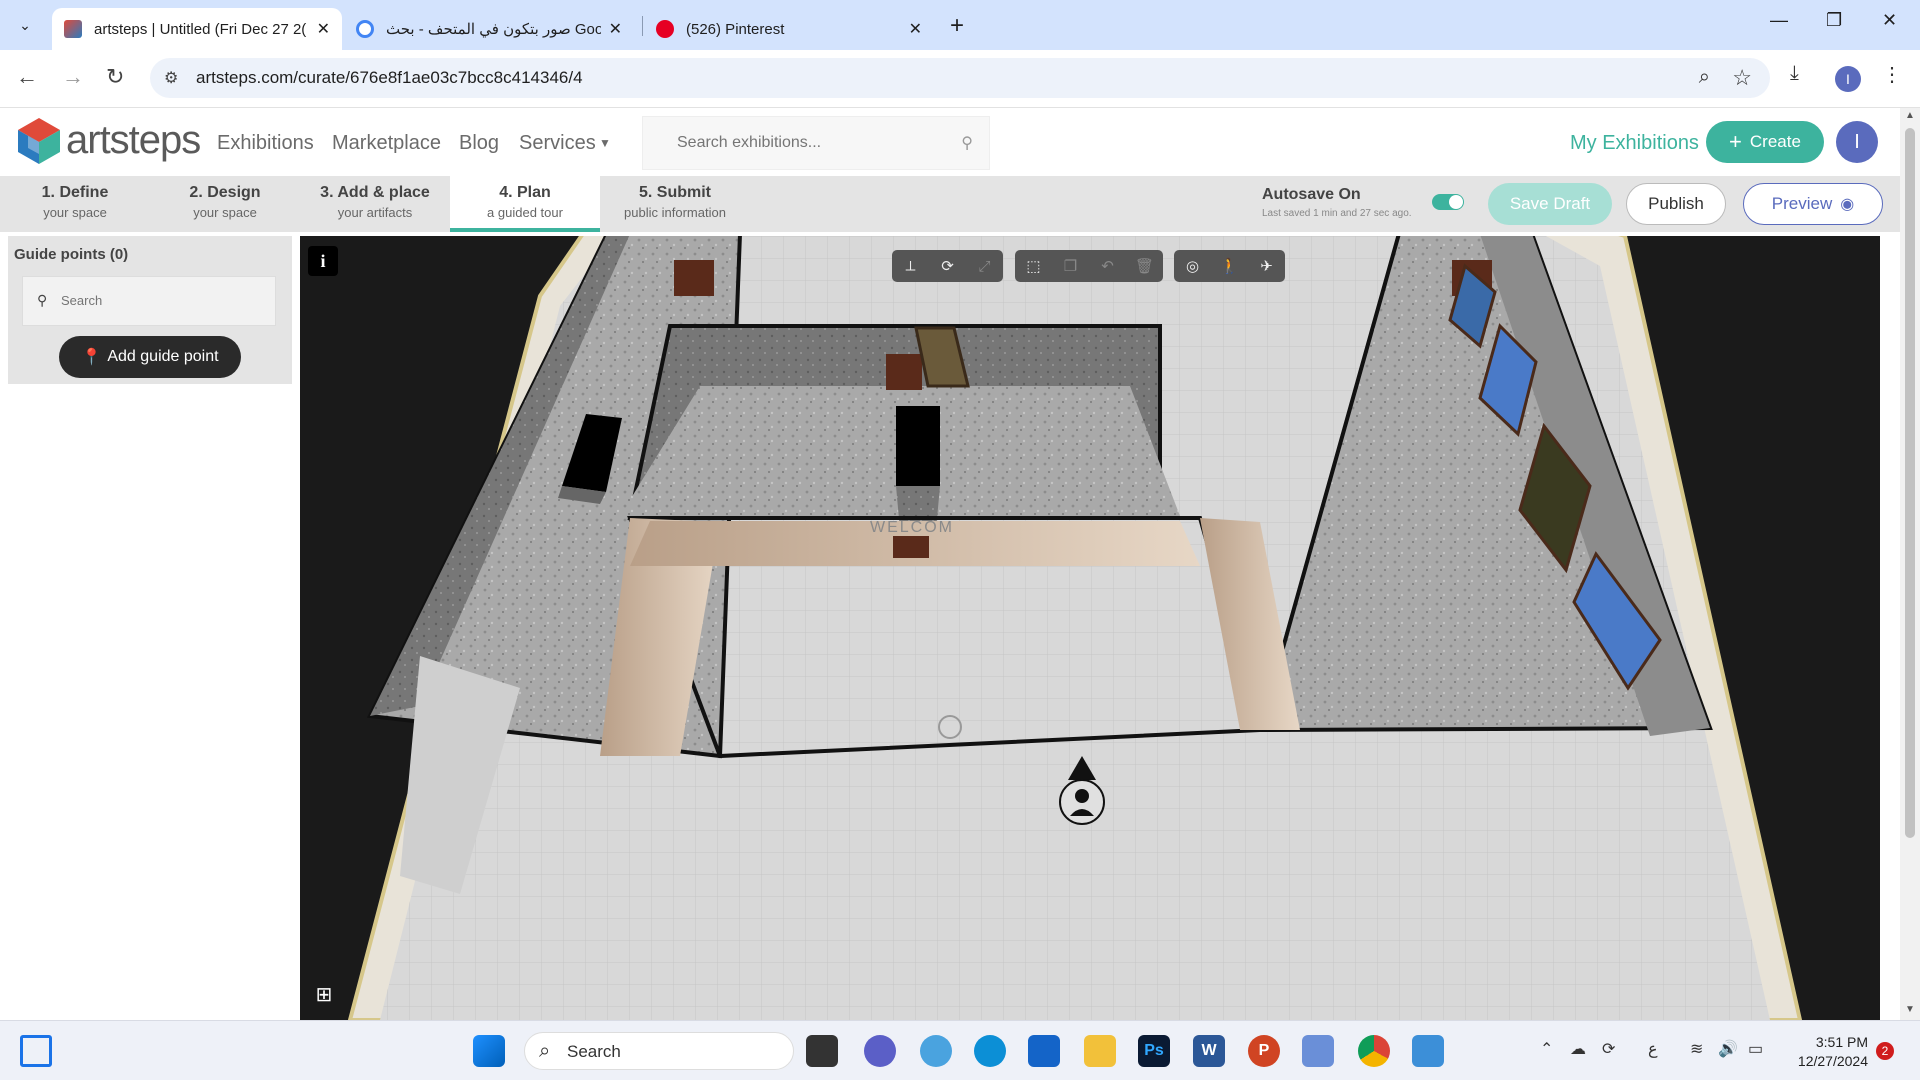 This screenshot has width=1920, height=1080. What do you see at coordinates (1634, 143) in the screenshot?
I see `my-exhibitions-link: My Exhibitions` at bounding box center [1634, 143].